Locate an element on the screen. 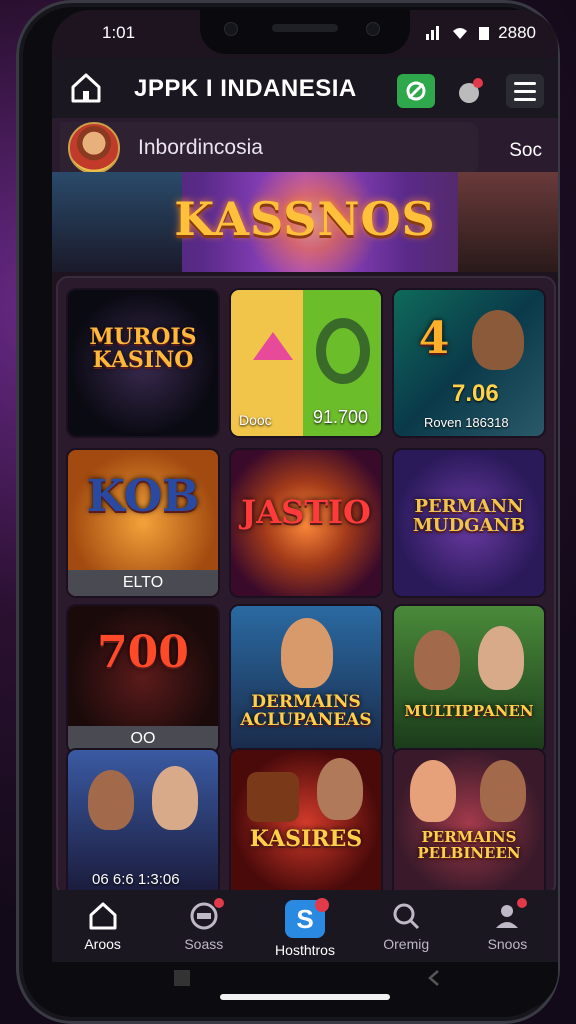 This screenshot has height=1024, width=576. status-time: 1:01 is located at coordinates (119, 32).